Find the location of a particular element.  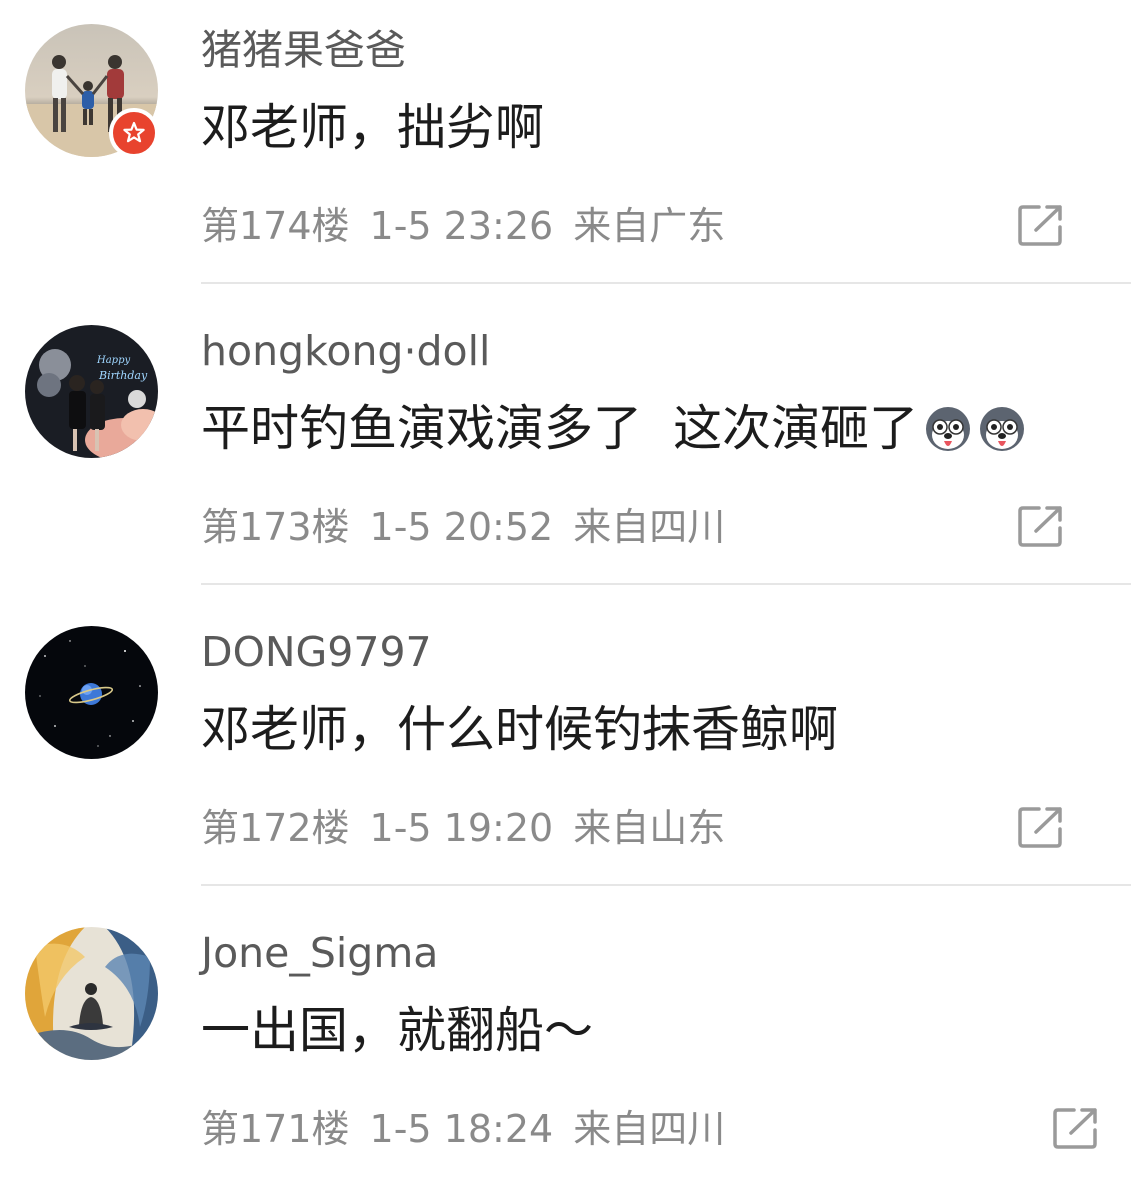

comment-text-body: 邓老师，拙劣啊 is located at coordinates (373, 127).